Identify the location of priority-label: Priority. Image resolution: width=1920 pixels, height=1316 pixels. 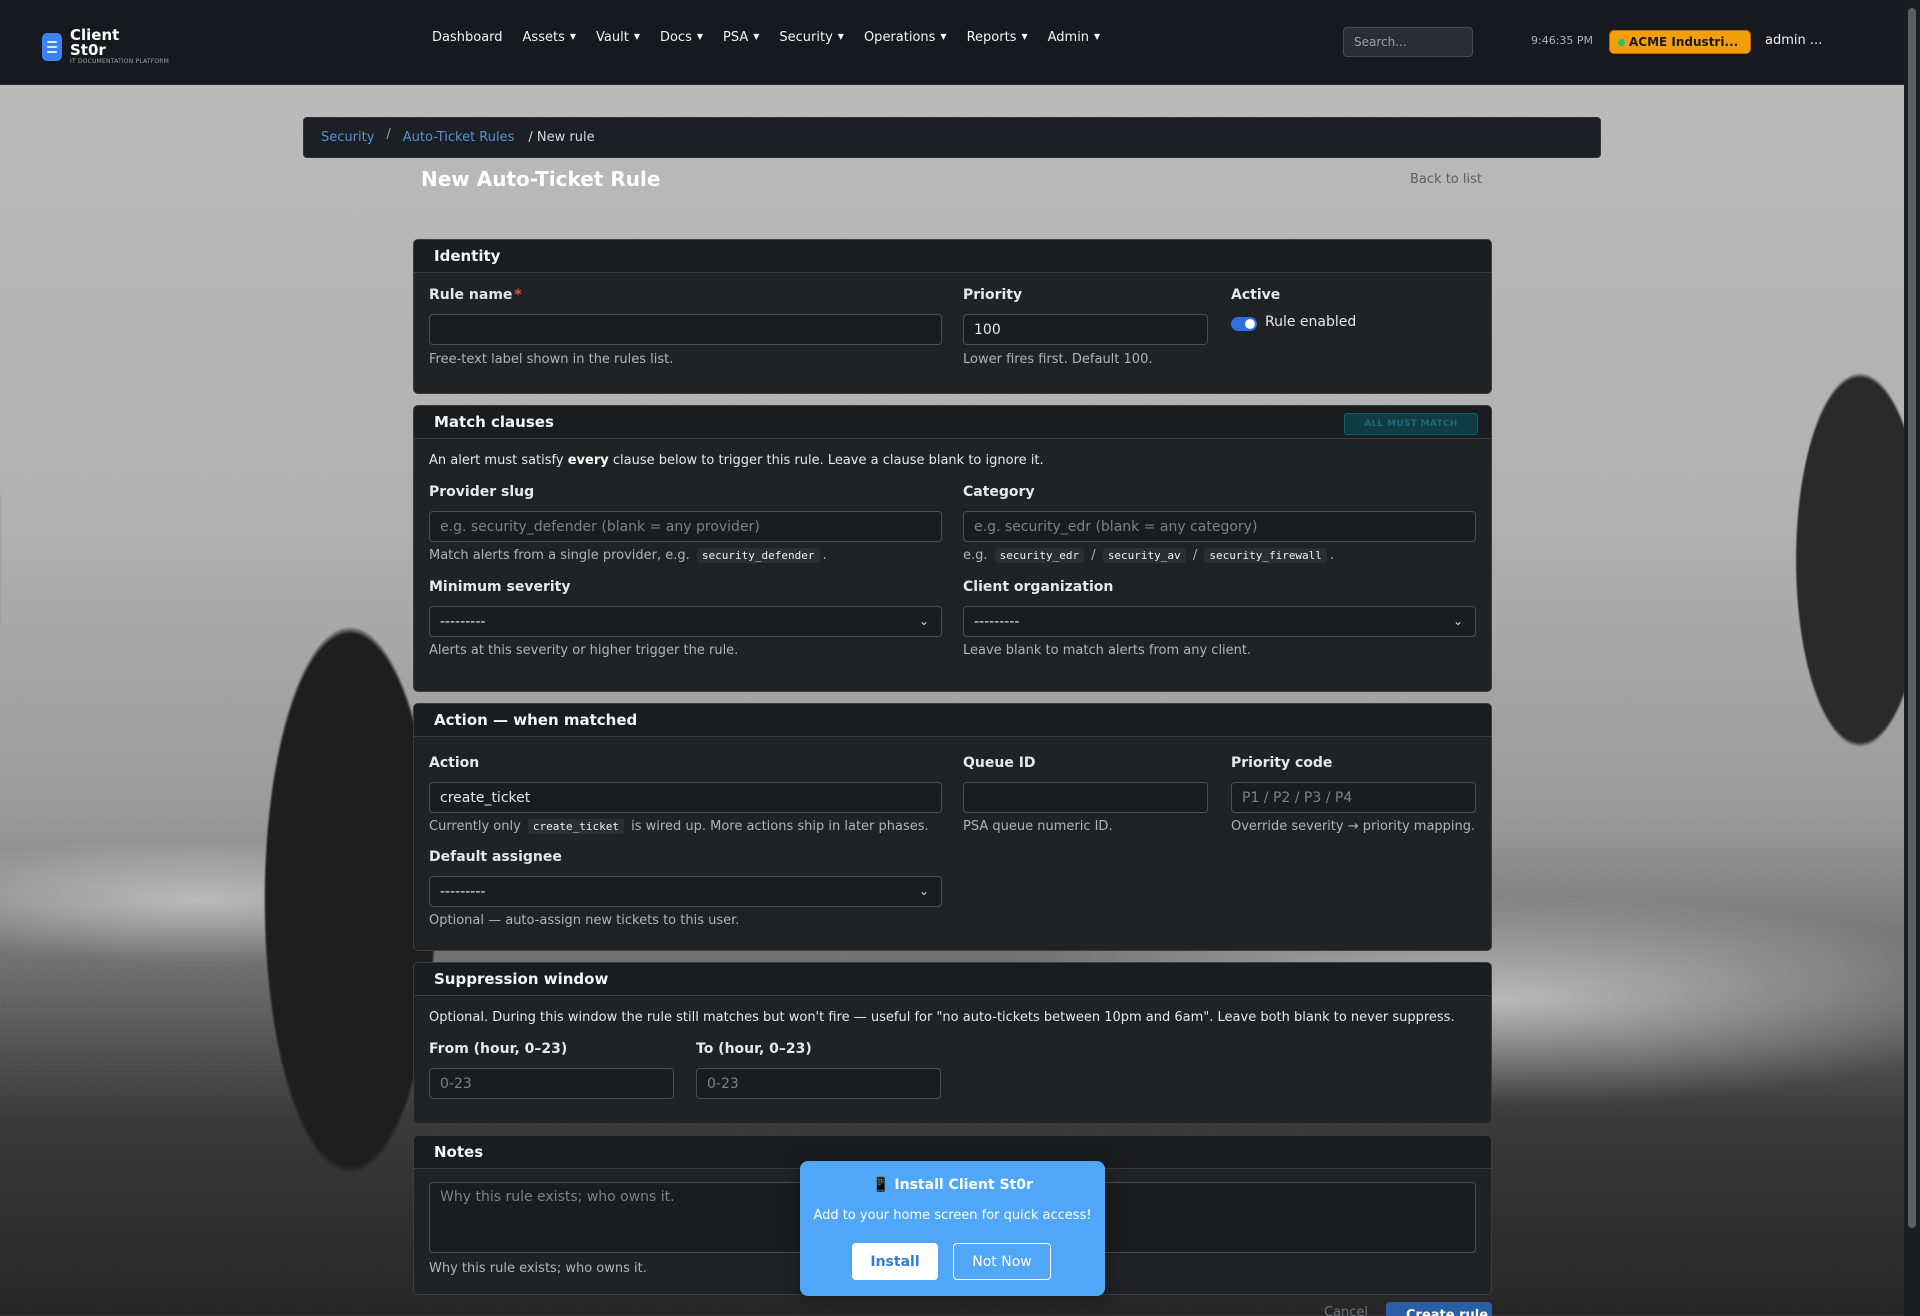
(993, 295).